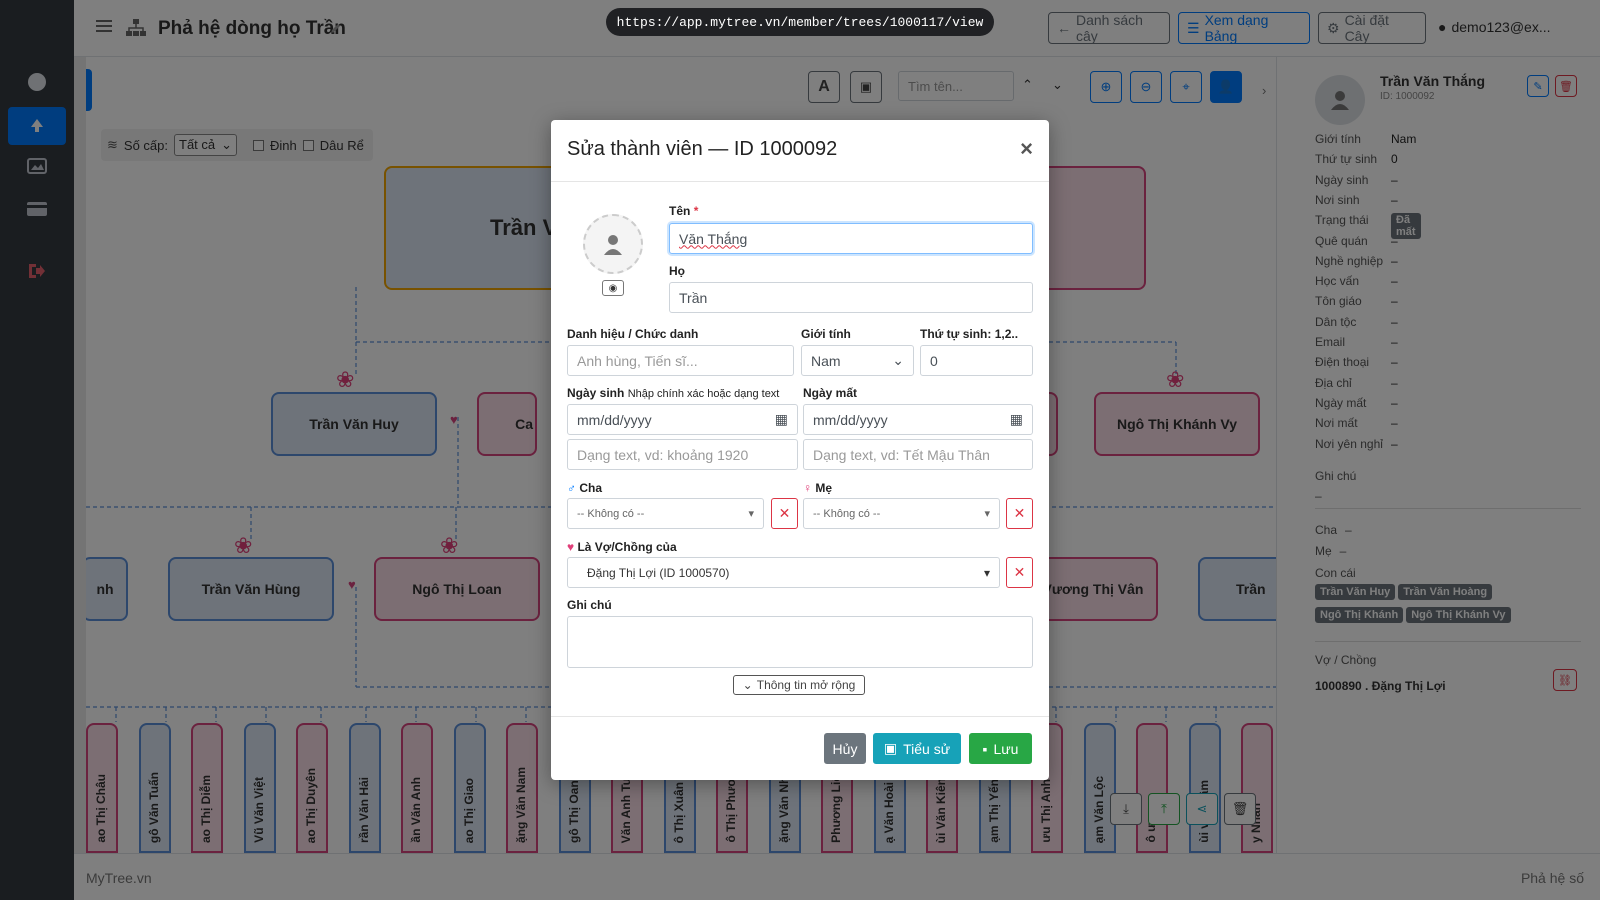 The height and width of the screenshot is (900, 1600). I want to click on male-icon: ♂, so click(571, 488).